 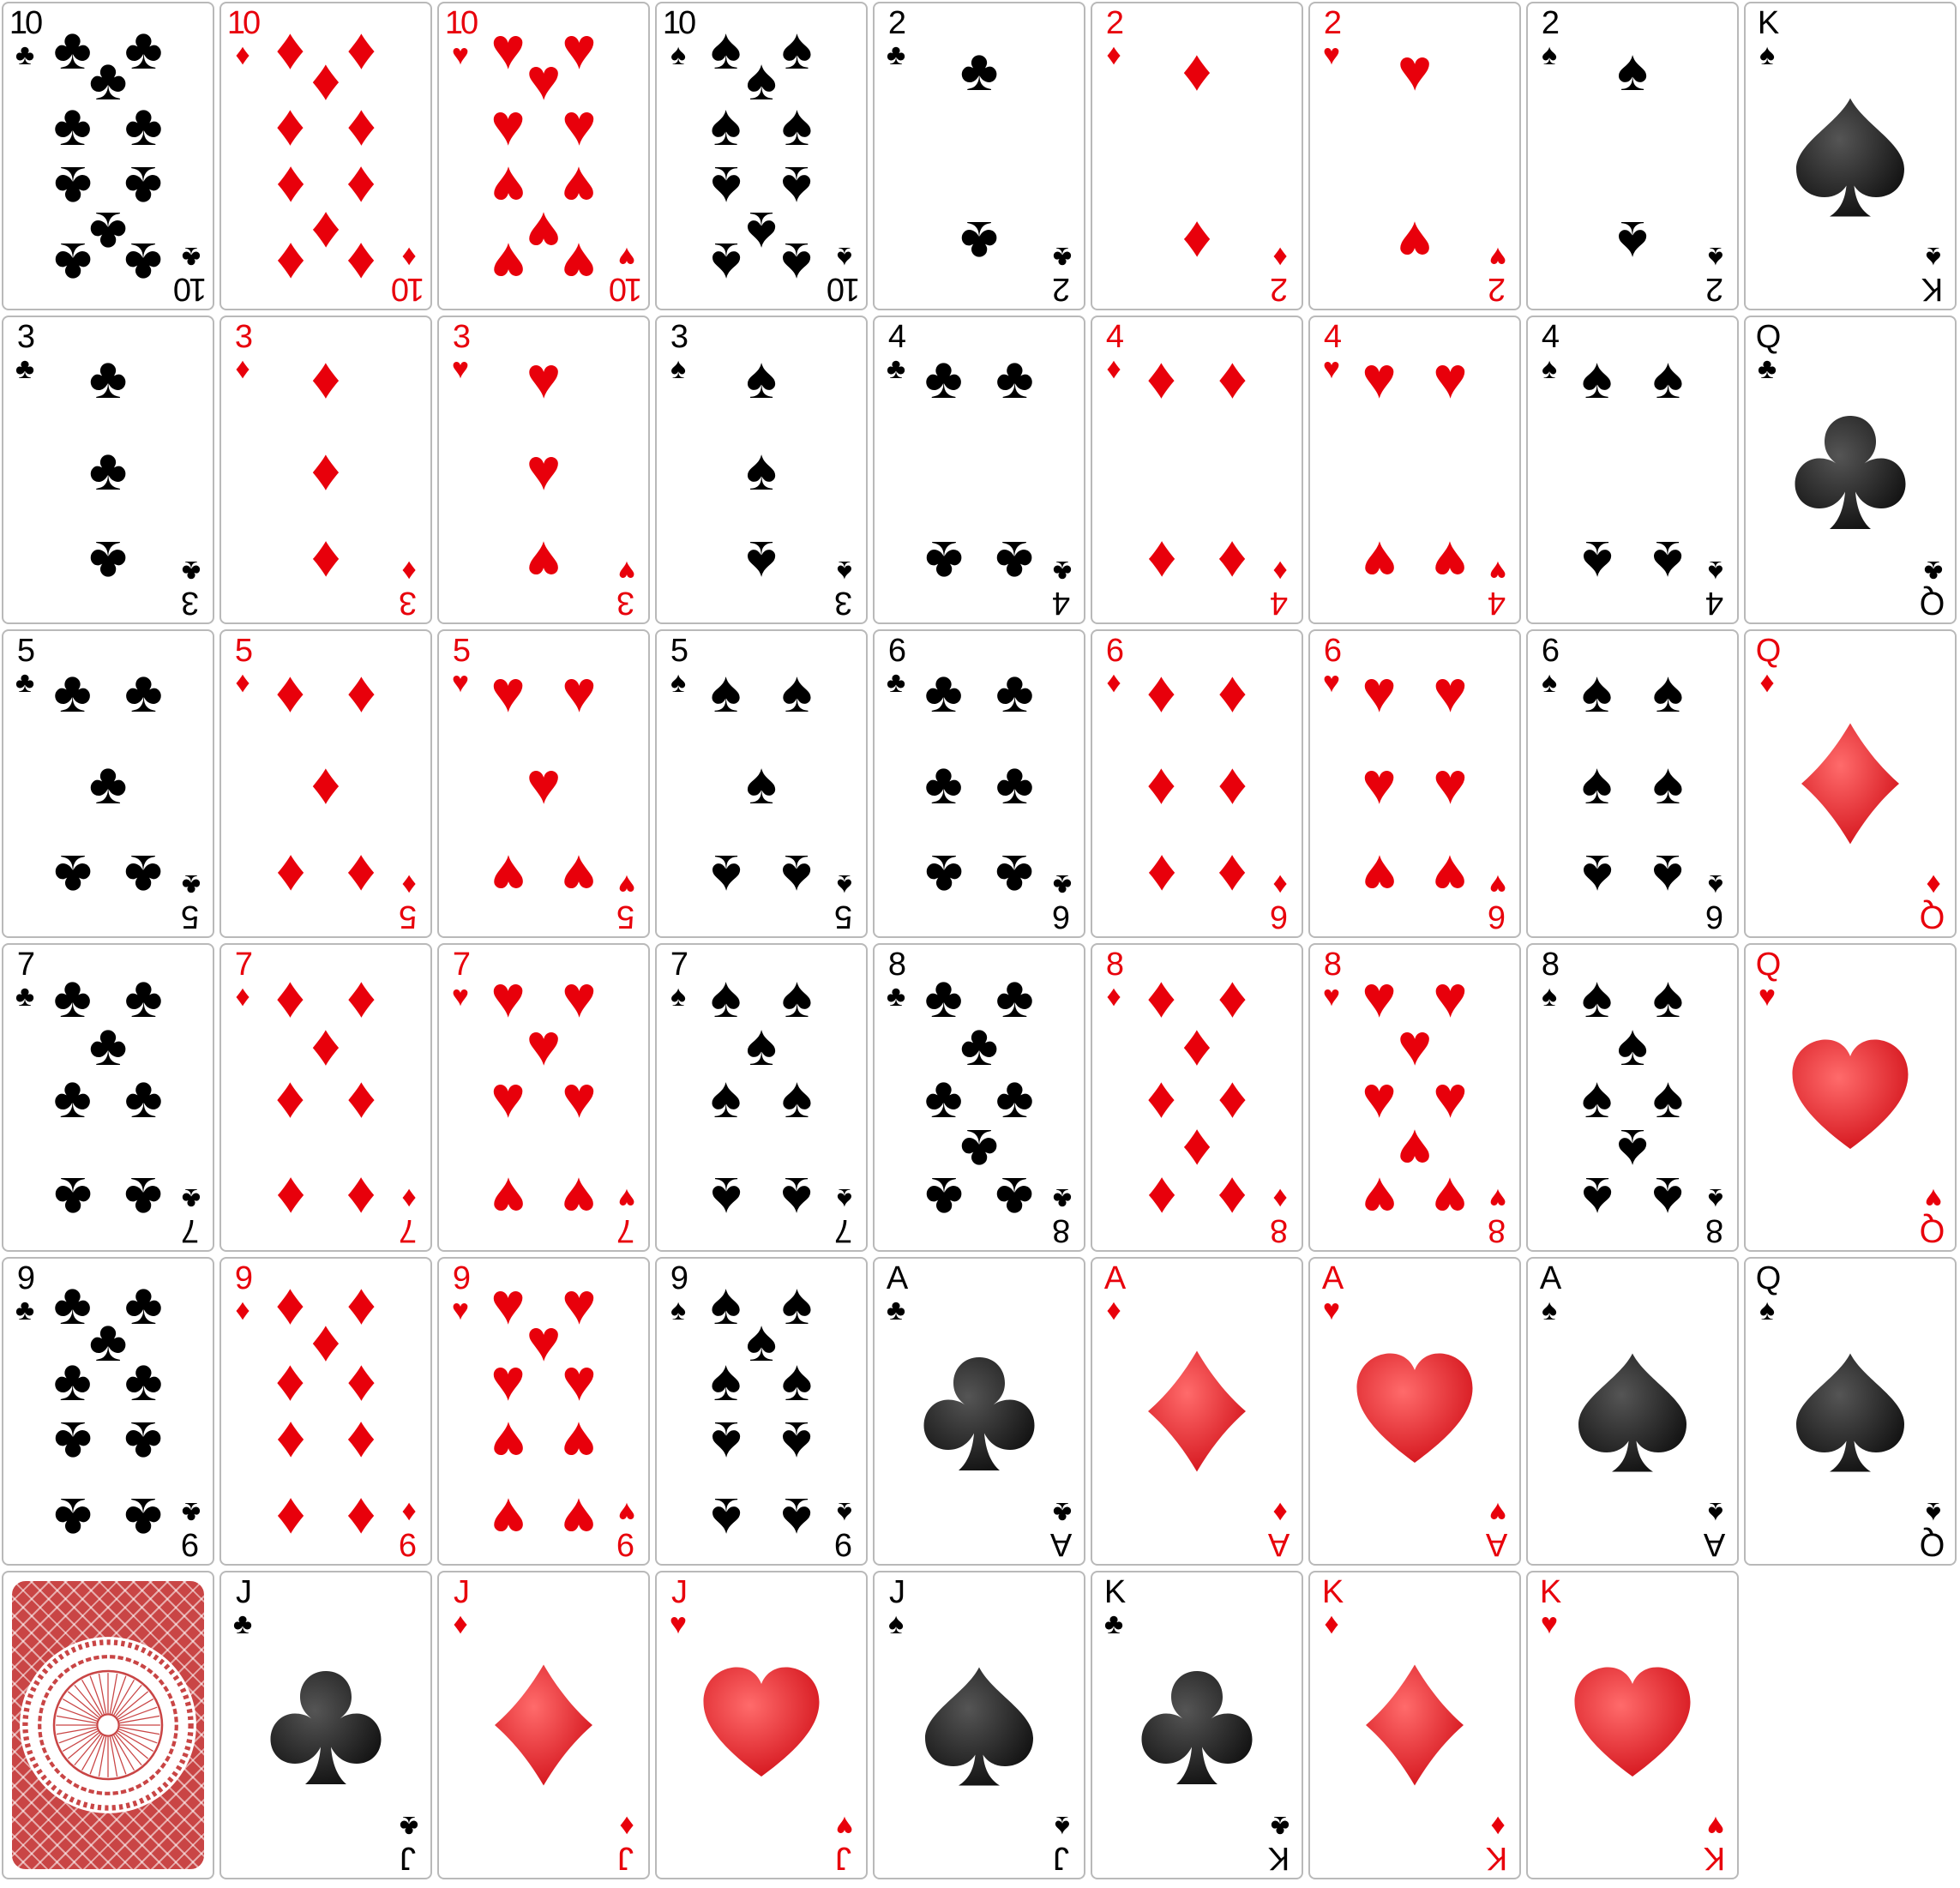 I want to click on card-q-of-diamonds: Q ♦ Q ♦, so click(x=1850, y=783).